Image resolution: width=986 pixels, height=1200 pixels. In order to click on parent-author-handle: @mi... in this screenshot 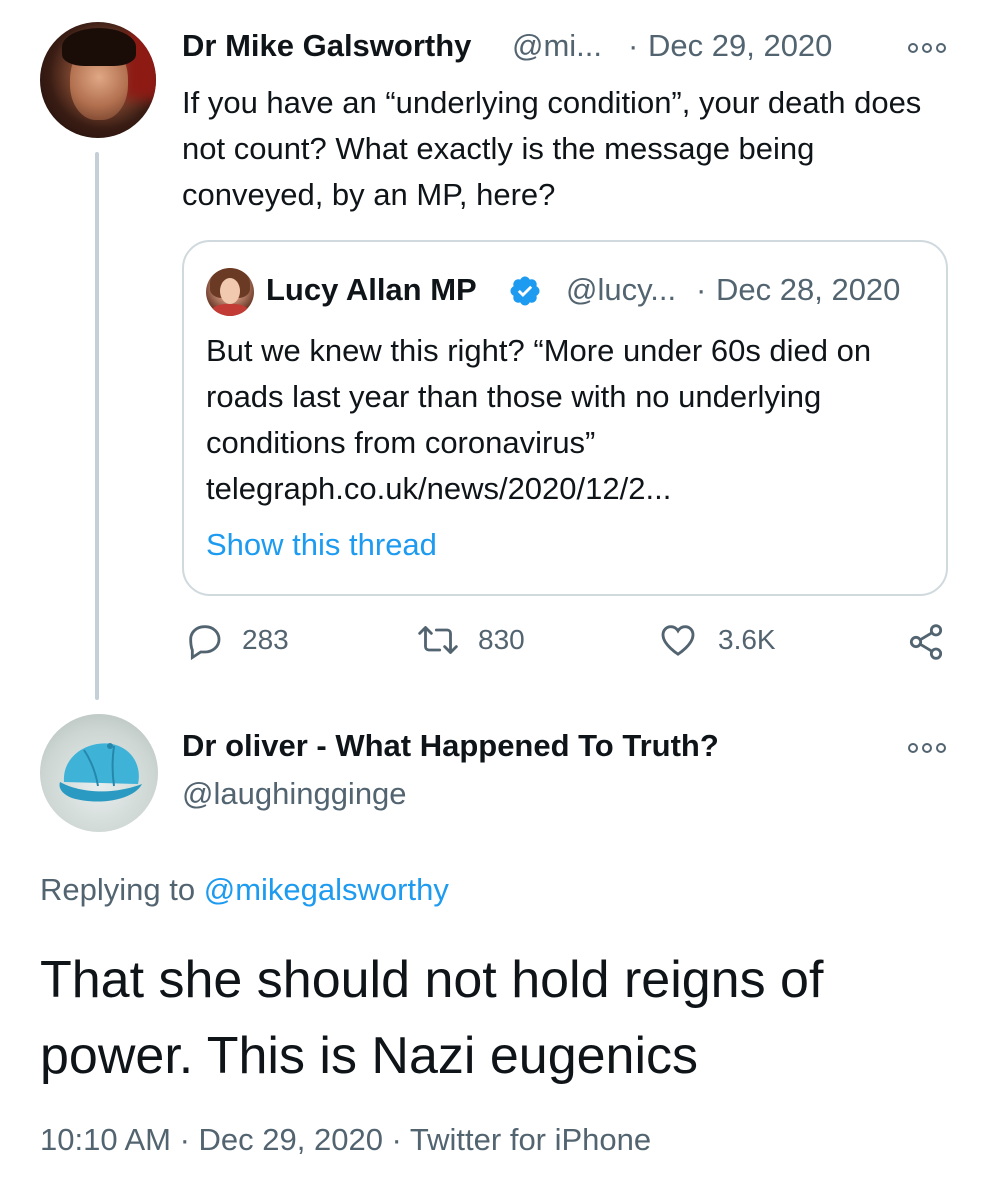, I will do `click(557, 46)`.